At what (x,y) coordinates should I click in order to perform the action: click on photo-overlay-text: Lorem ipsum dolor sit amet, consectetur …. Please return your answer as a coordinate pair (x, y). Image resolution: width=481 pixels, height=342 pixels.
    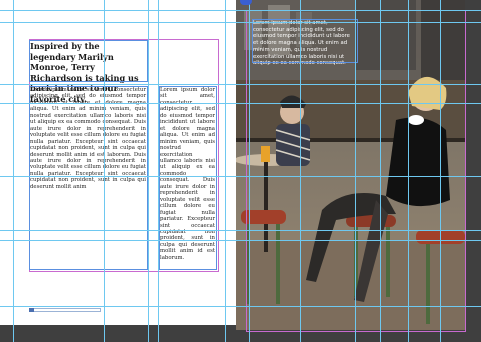
    Looking at the image, I should click on (304, 43).